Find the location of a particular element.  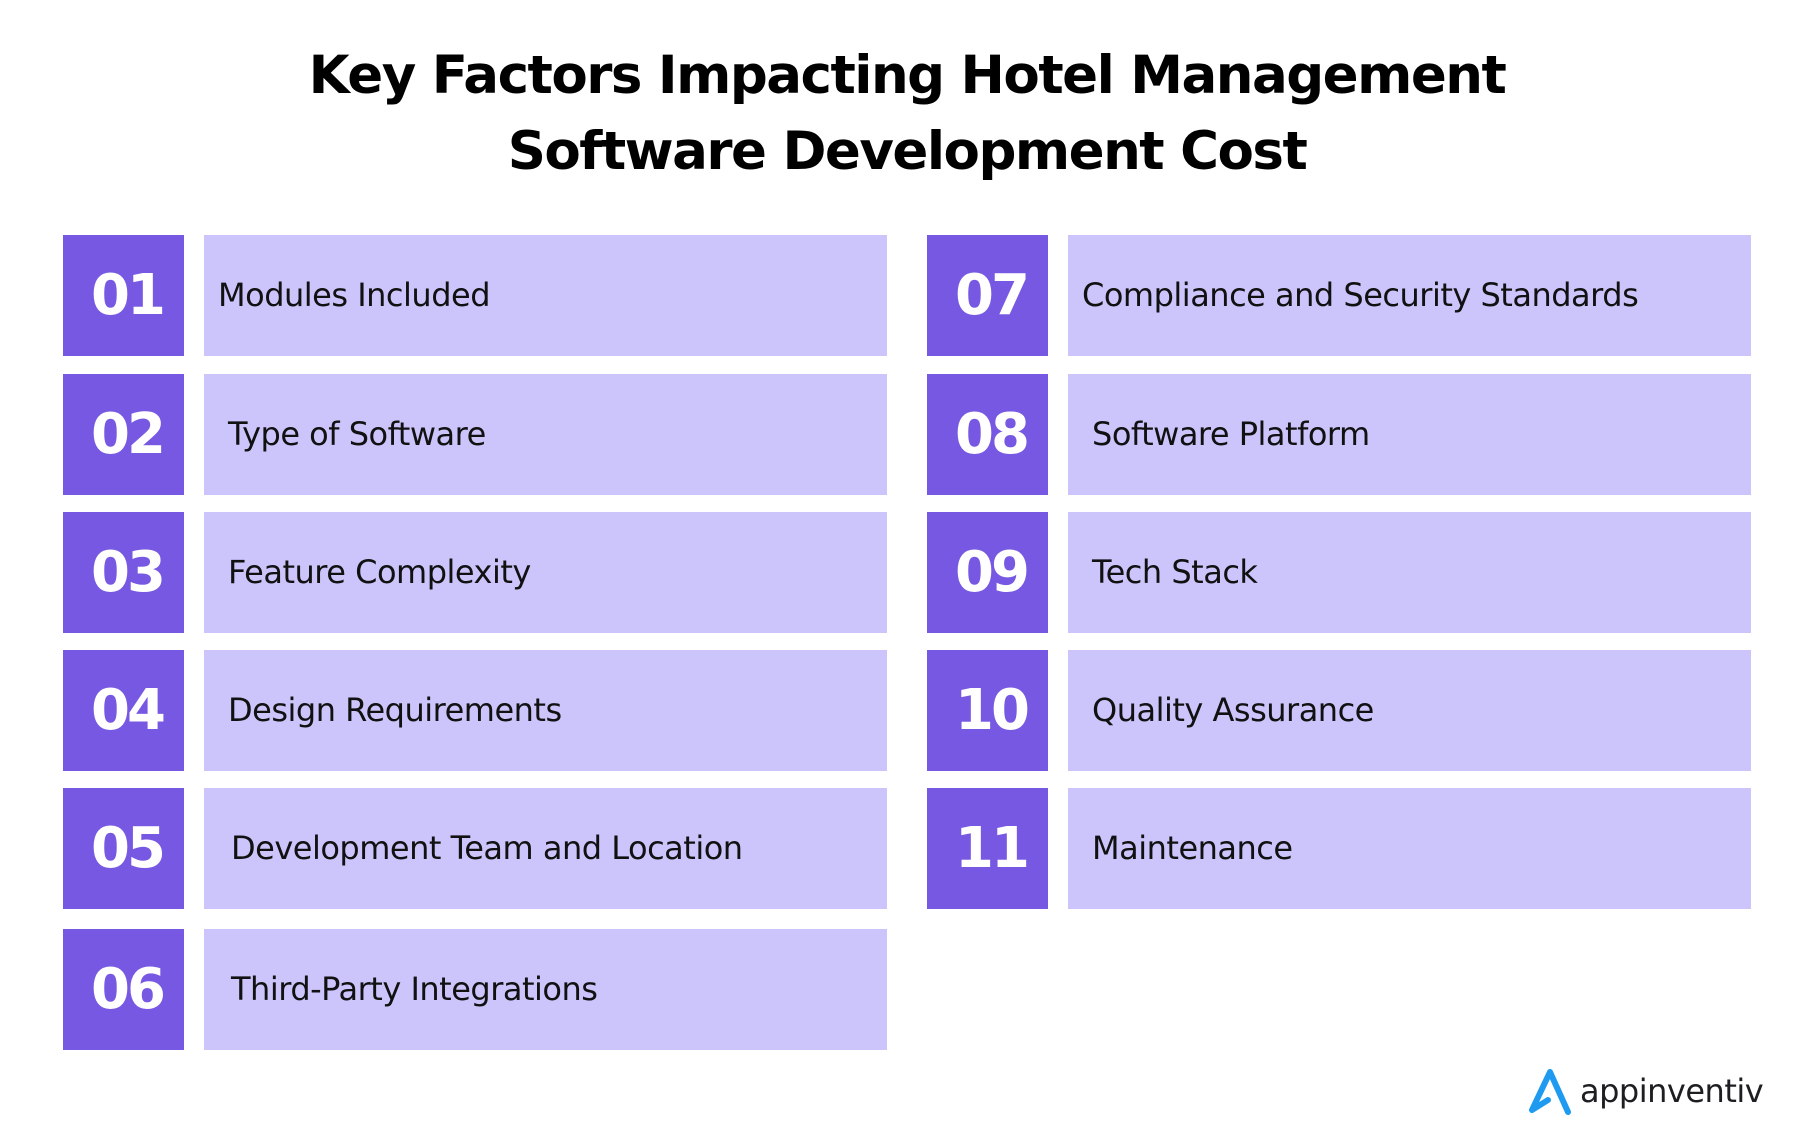

factor-label: Compliance and Security Standards is located at coordinates (1409, 295).